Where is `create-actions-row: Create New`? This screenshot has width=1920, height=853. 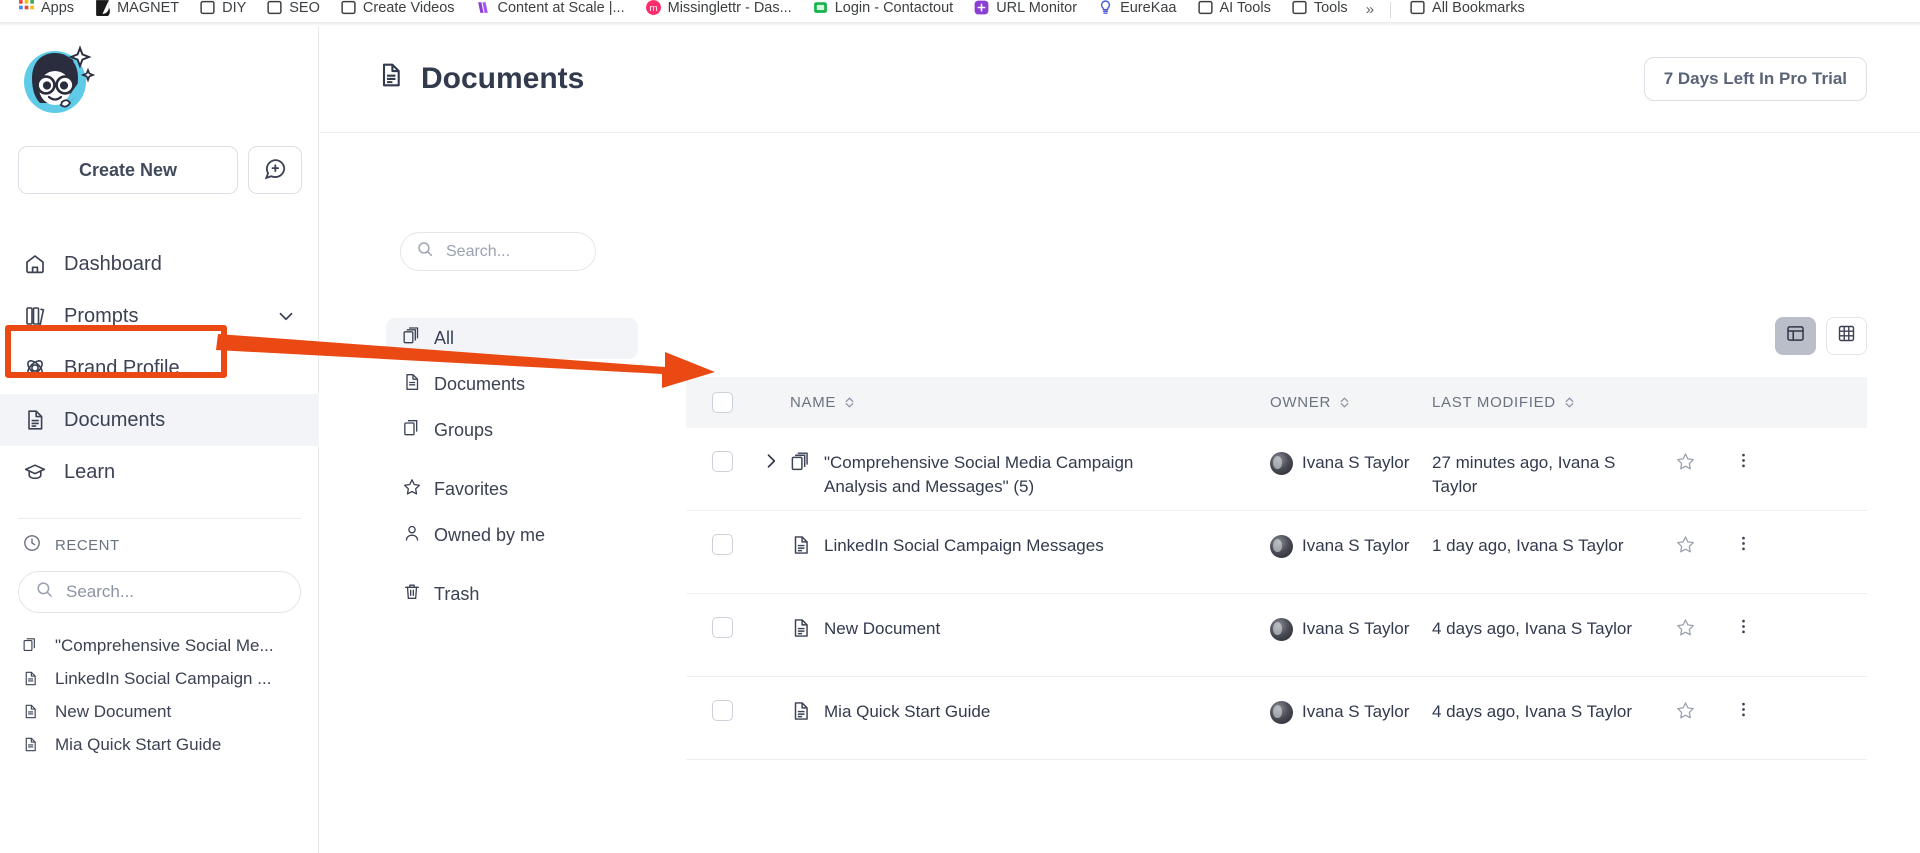 create-actions-row: Create New is located at coordinates (160, 170).